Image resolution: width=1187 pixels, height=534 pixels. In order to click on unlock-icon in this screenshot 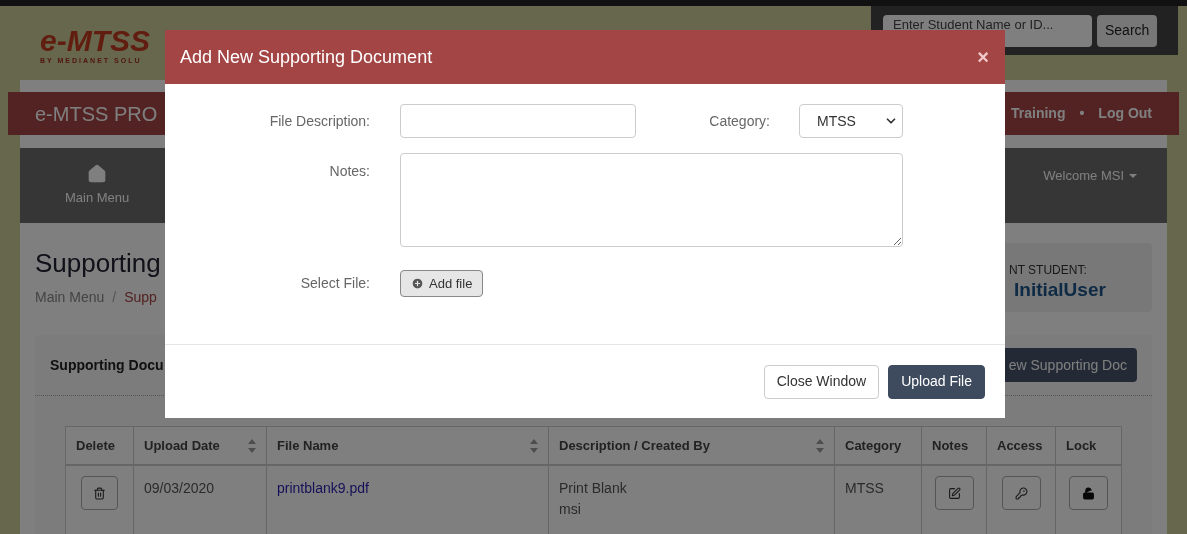, I will do `click(1088, 493)`.